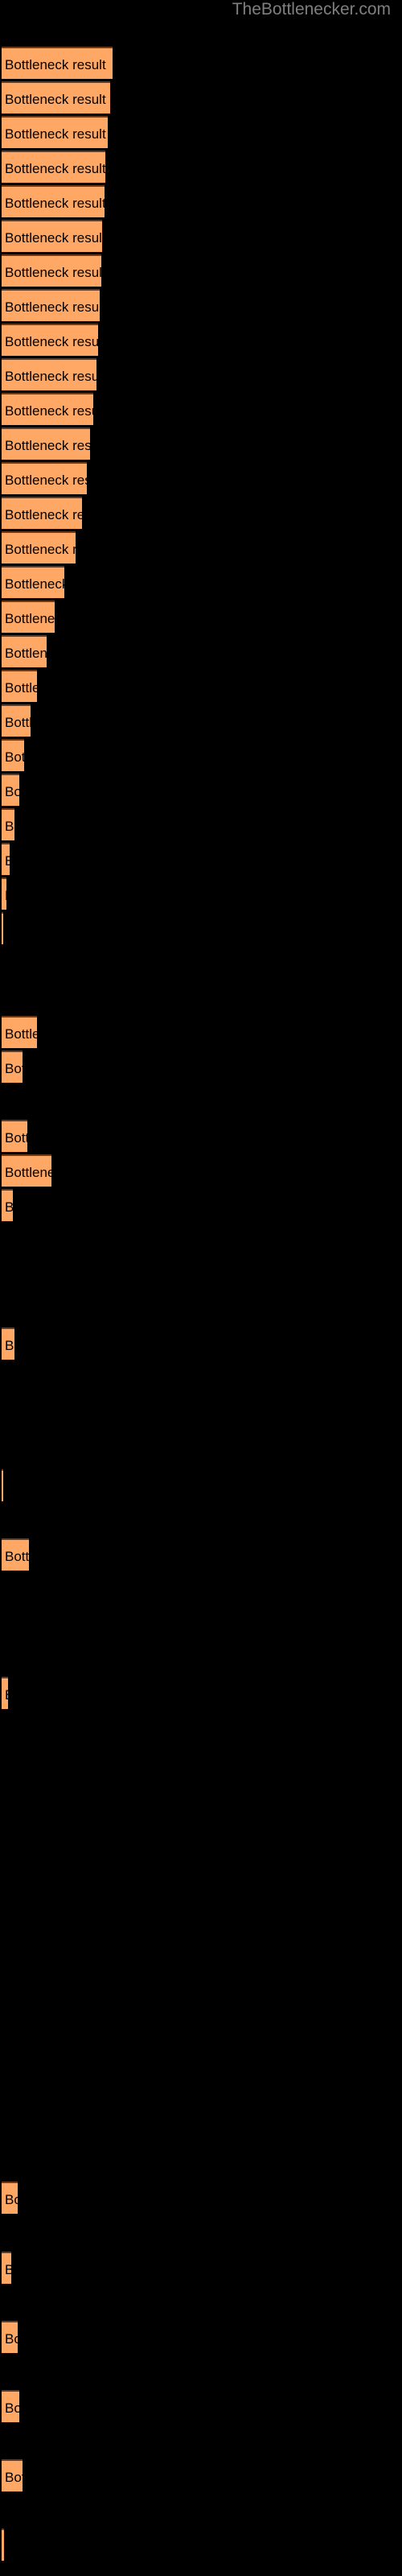 The image size is (402, 2576). I want to click on bar-39: Bottleneck result, so click(10, 2406).